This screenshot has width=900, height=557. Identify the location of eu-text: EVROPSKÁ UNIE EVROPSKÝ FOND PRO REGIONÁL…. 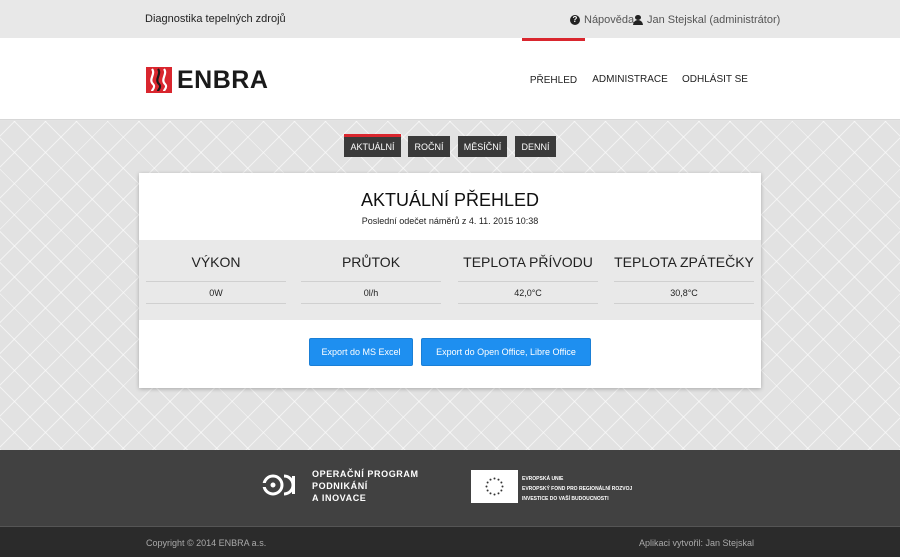
(577, 489).